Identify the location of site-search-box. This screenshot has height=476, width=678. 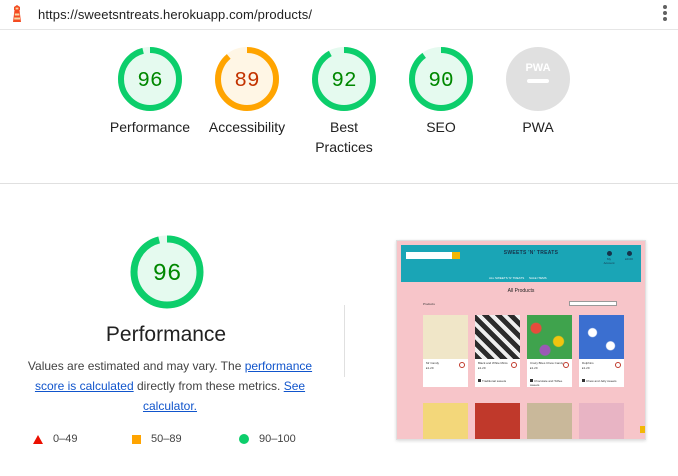
(429, 255).